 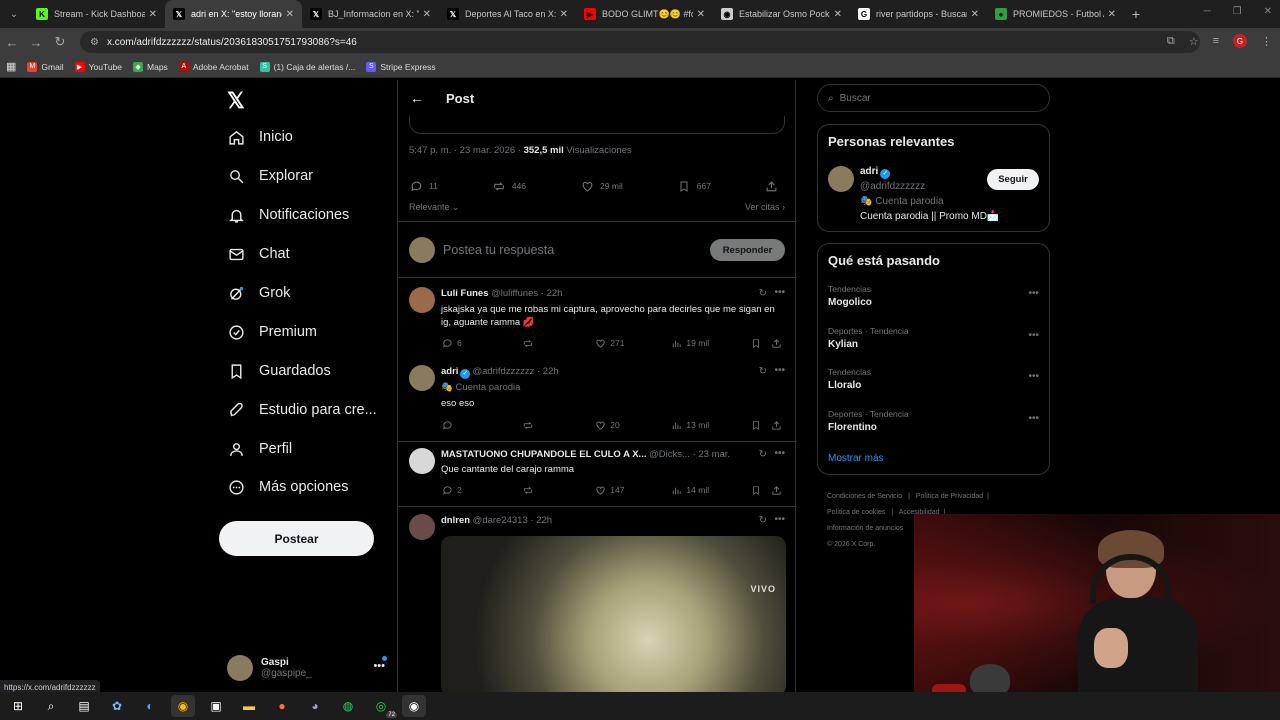 What do you see at coordinates (150, 706) in the screenshot?
I see `edge-icon: ◐` at bounding box center [150, 706].